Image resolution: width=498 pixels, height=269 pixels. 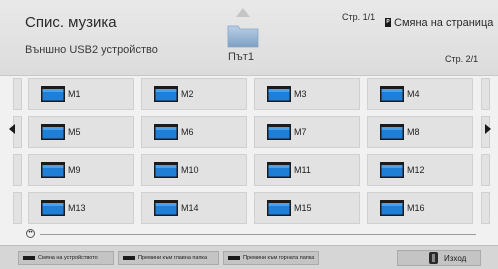 I want to click on folder-tile: M15, so click(x=307, y=208).